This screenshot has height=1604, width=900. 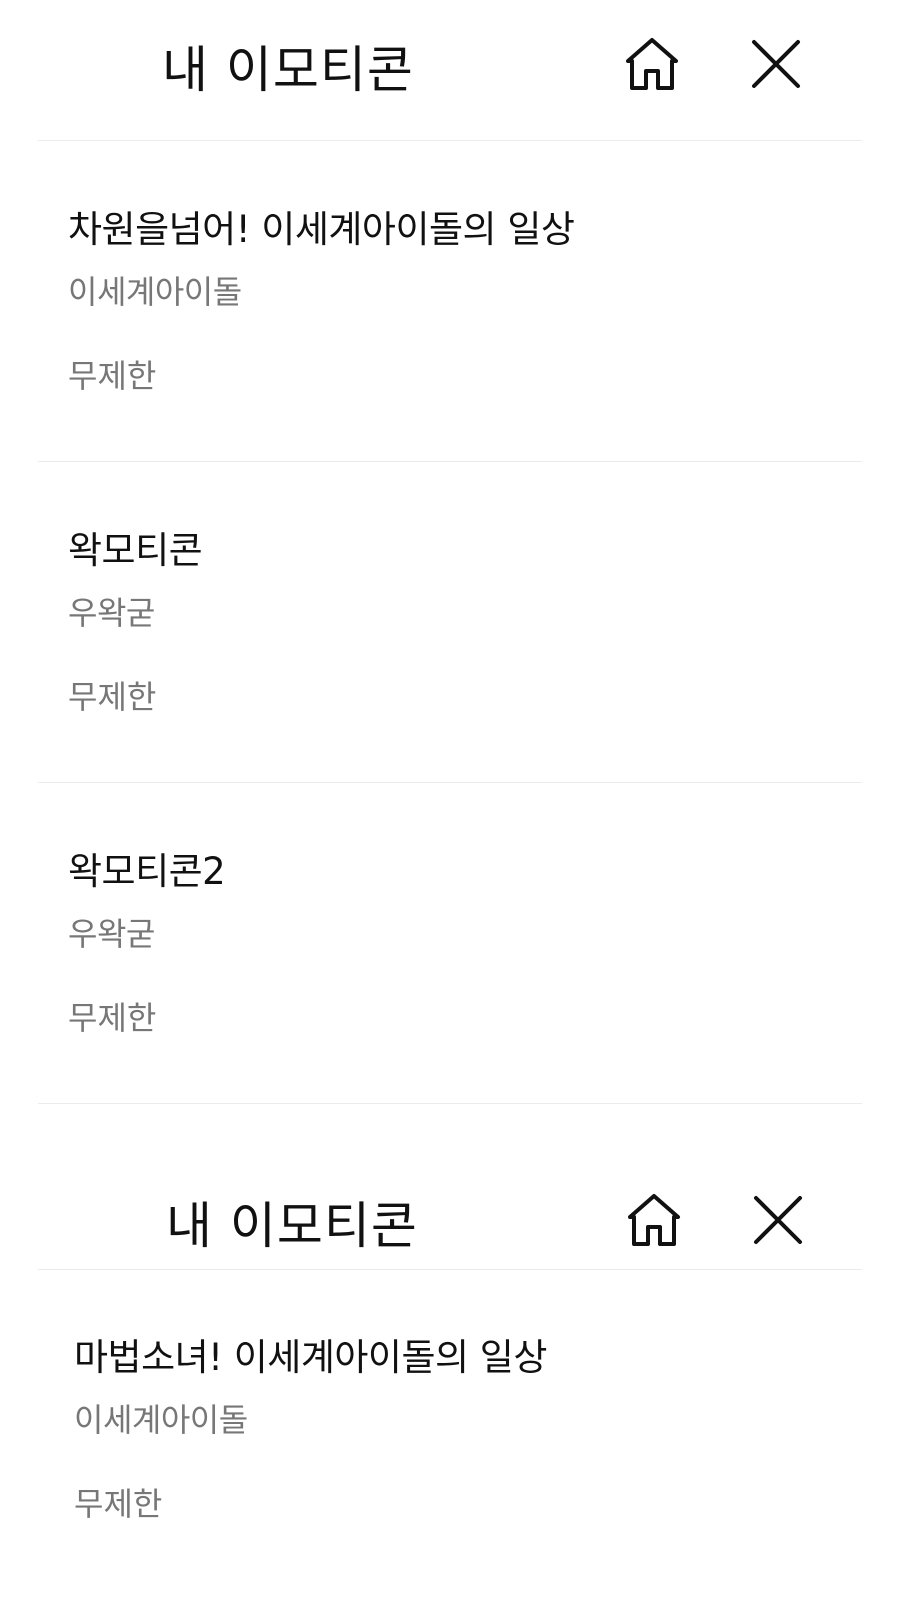 I want to click on list-item: 차원을넘어! 이세계아이돌의 일상 이세계아이돌 무제한, so click(x=458, y=302).